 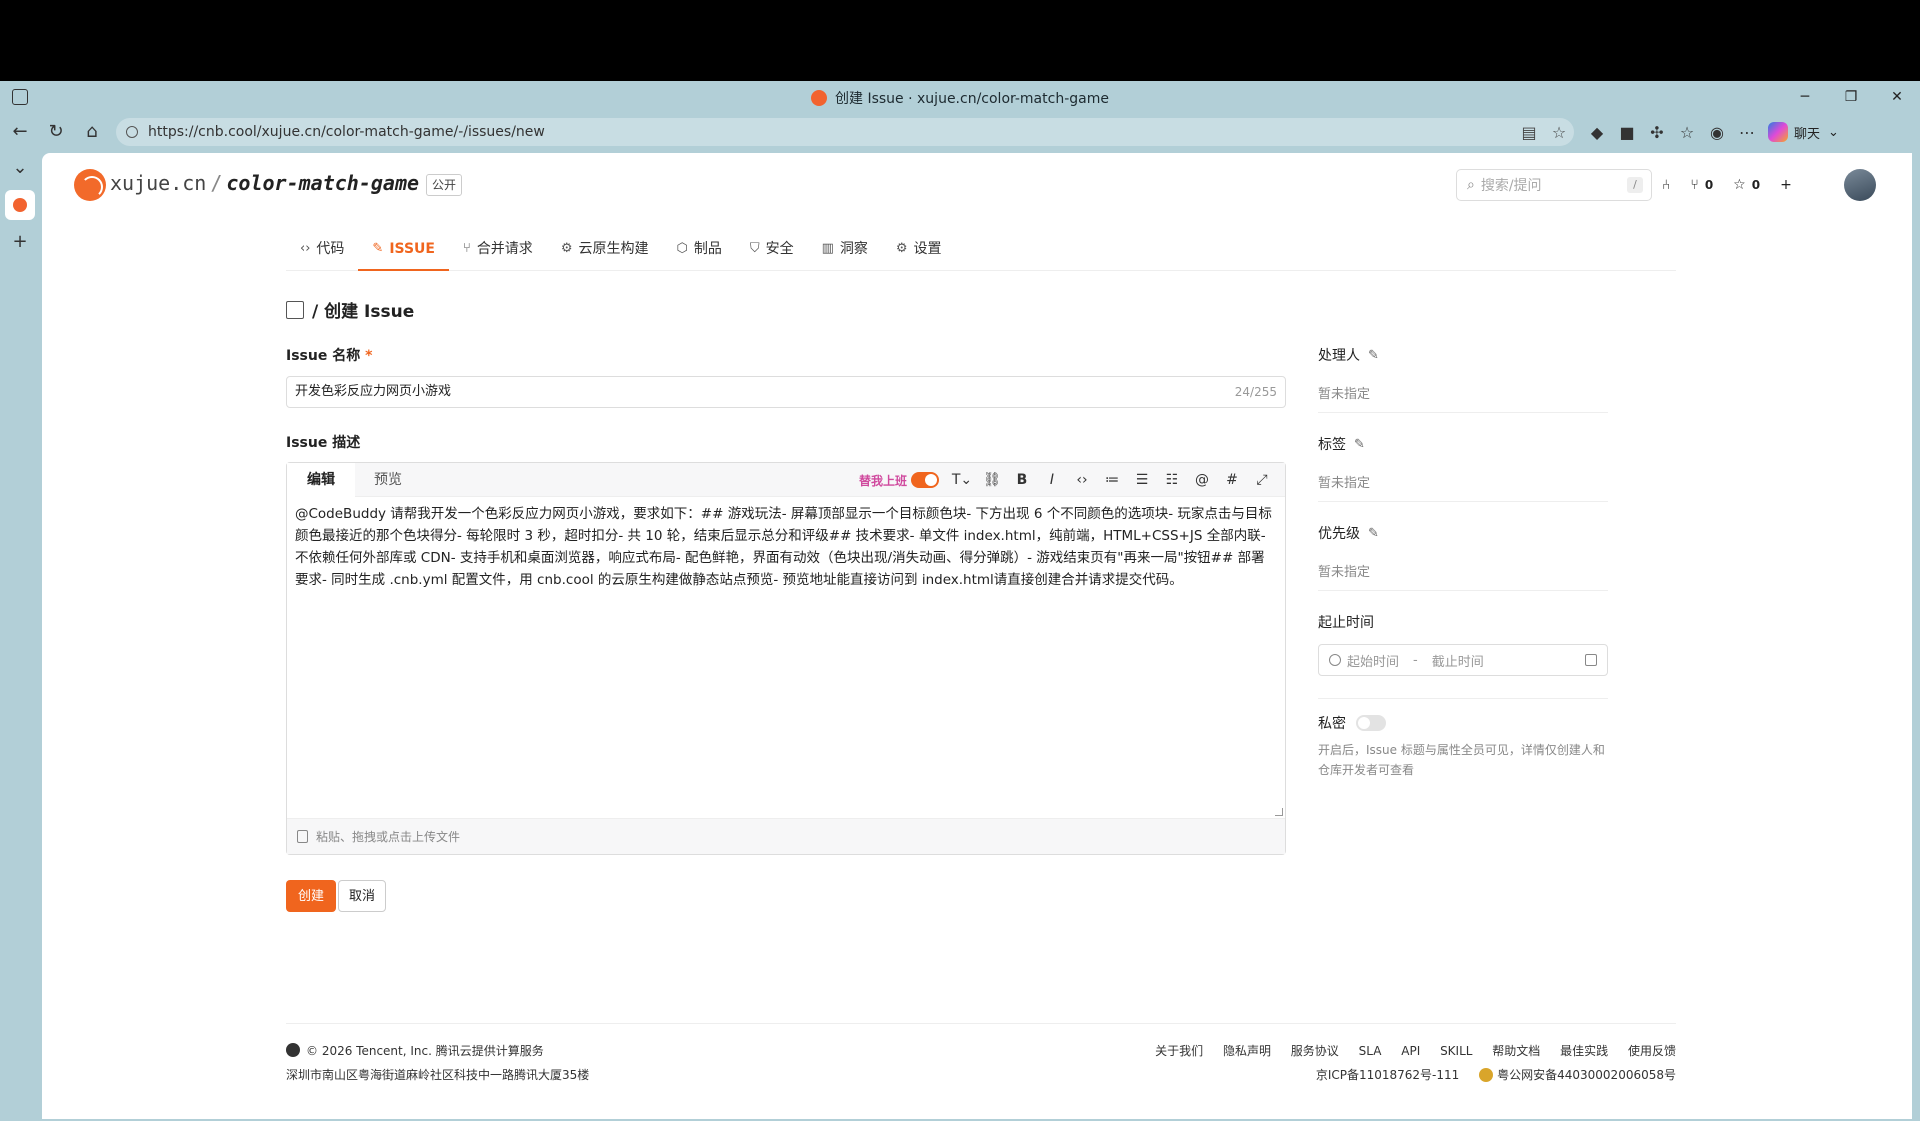 I want to click on link-icon: ⛓, so click(x=992, y=480).